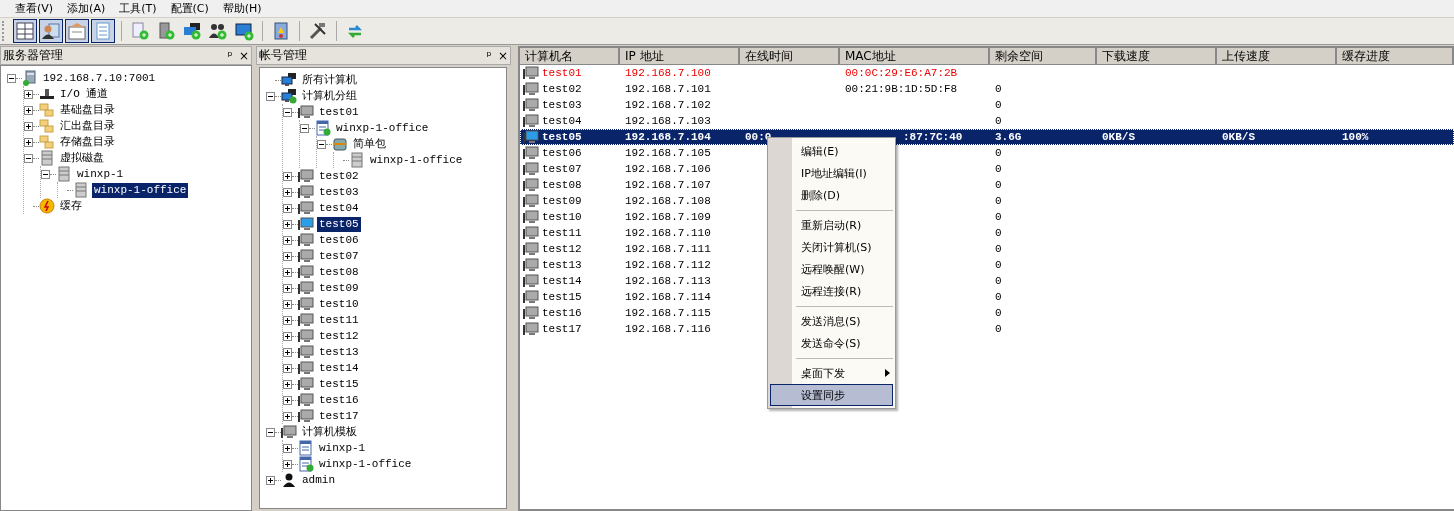 The width and height of the screenshot is (1454, 511). Describe the element at coordinates (562, 297) in the screenshot. I see `table-cell: test15` at that location.